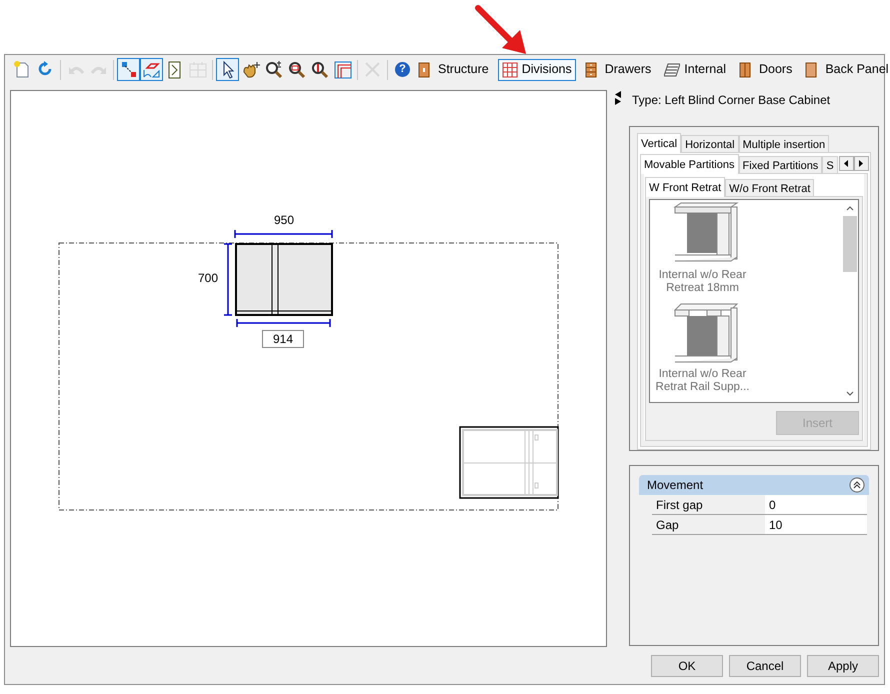  Describe the element at coordinates (618, 69) in the screenshot. I see `module-tab: Drawers` at that location.